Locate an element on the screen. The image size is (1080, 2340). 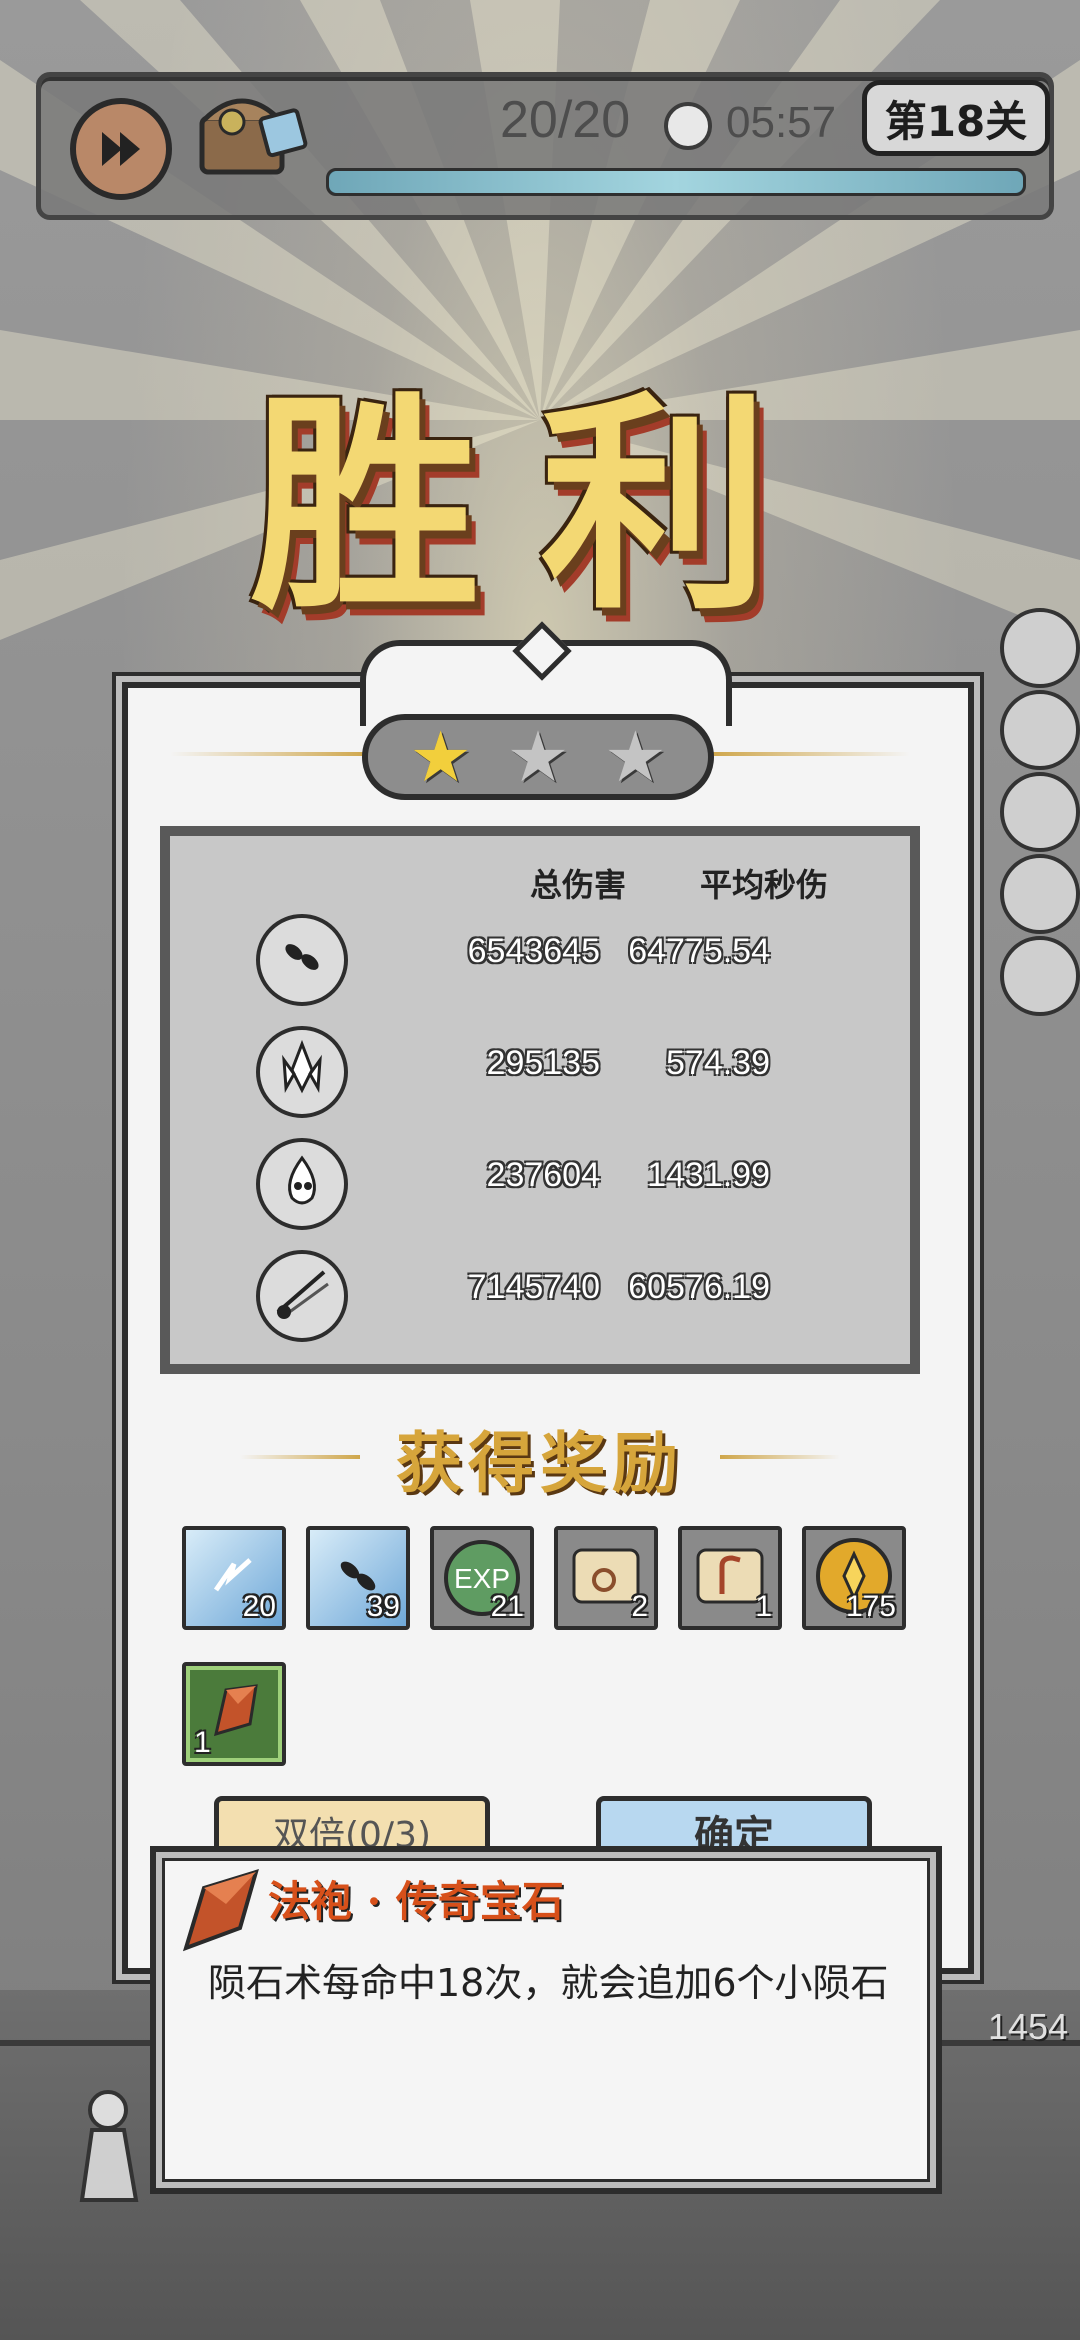
star-rating: ★ ★ ★ is located at coordinates (538, 757).